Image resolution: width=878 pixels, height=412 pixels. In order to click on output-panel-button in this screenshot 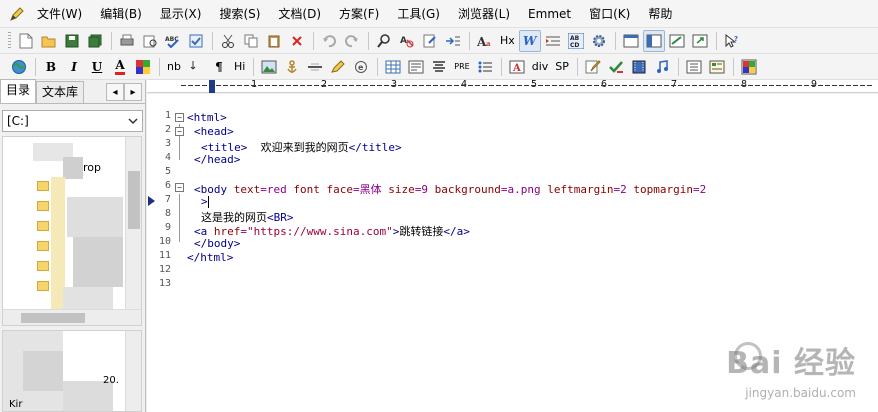, I will do `click(677, 41)`.